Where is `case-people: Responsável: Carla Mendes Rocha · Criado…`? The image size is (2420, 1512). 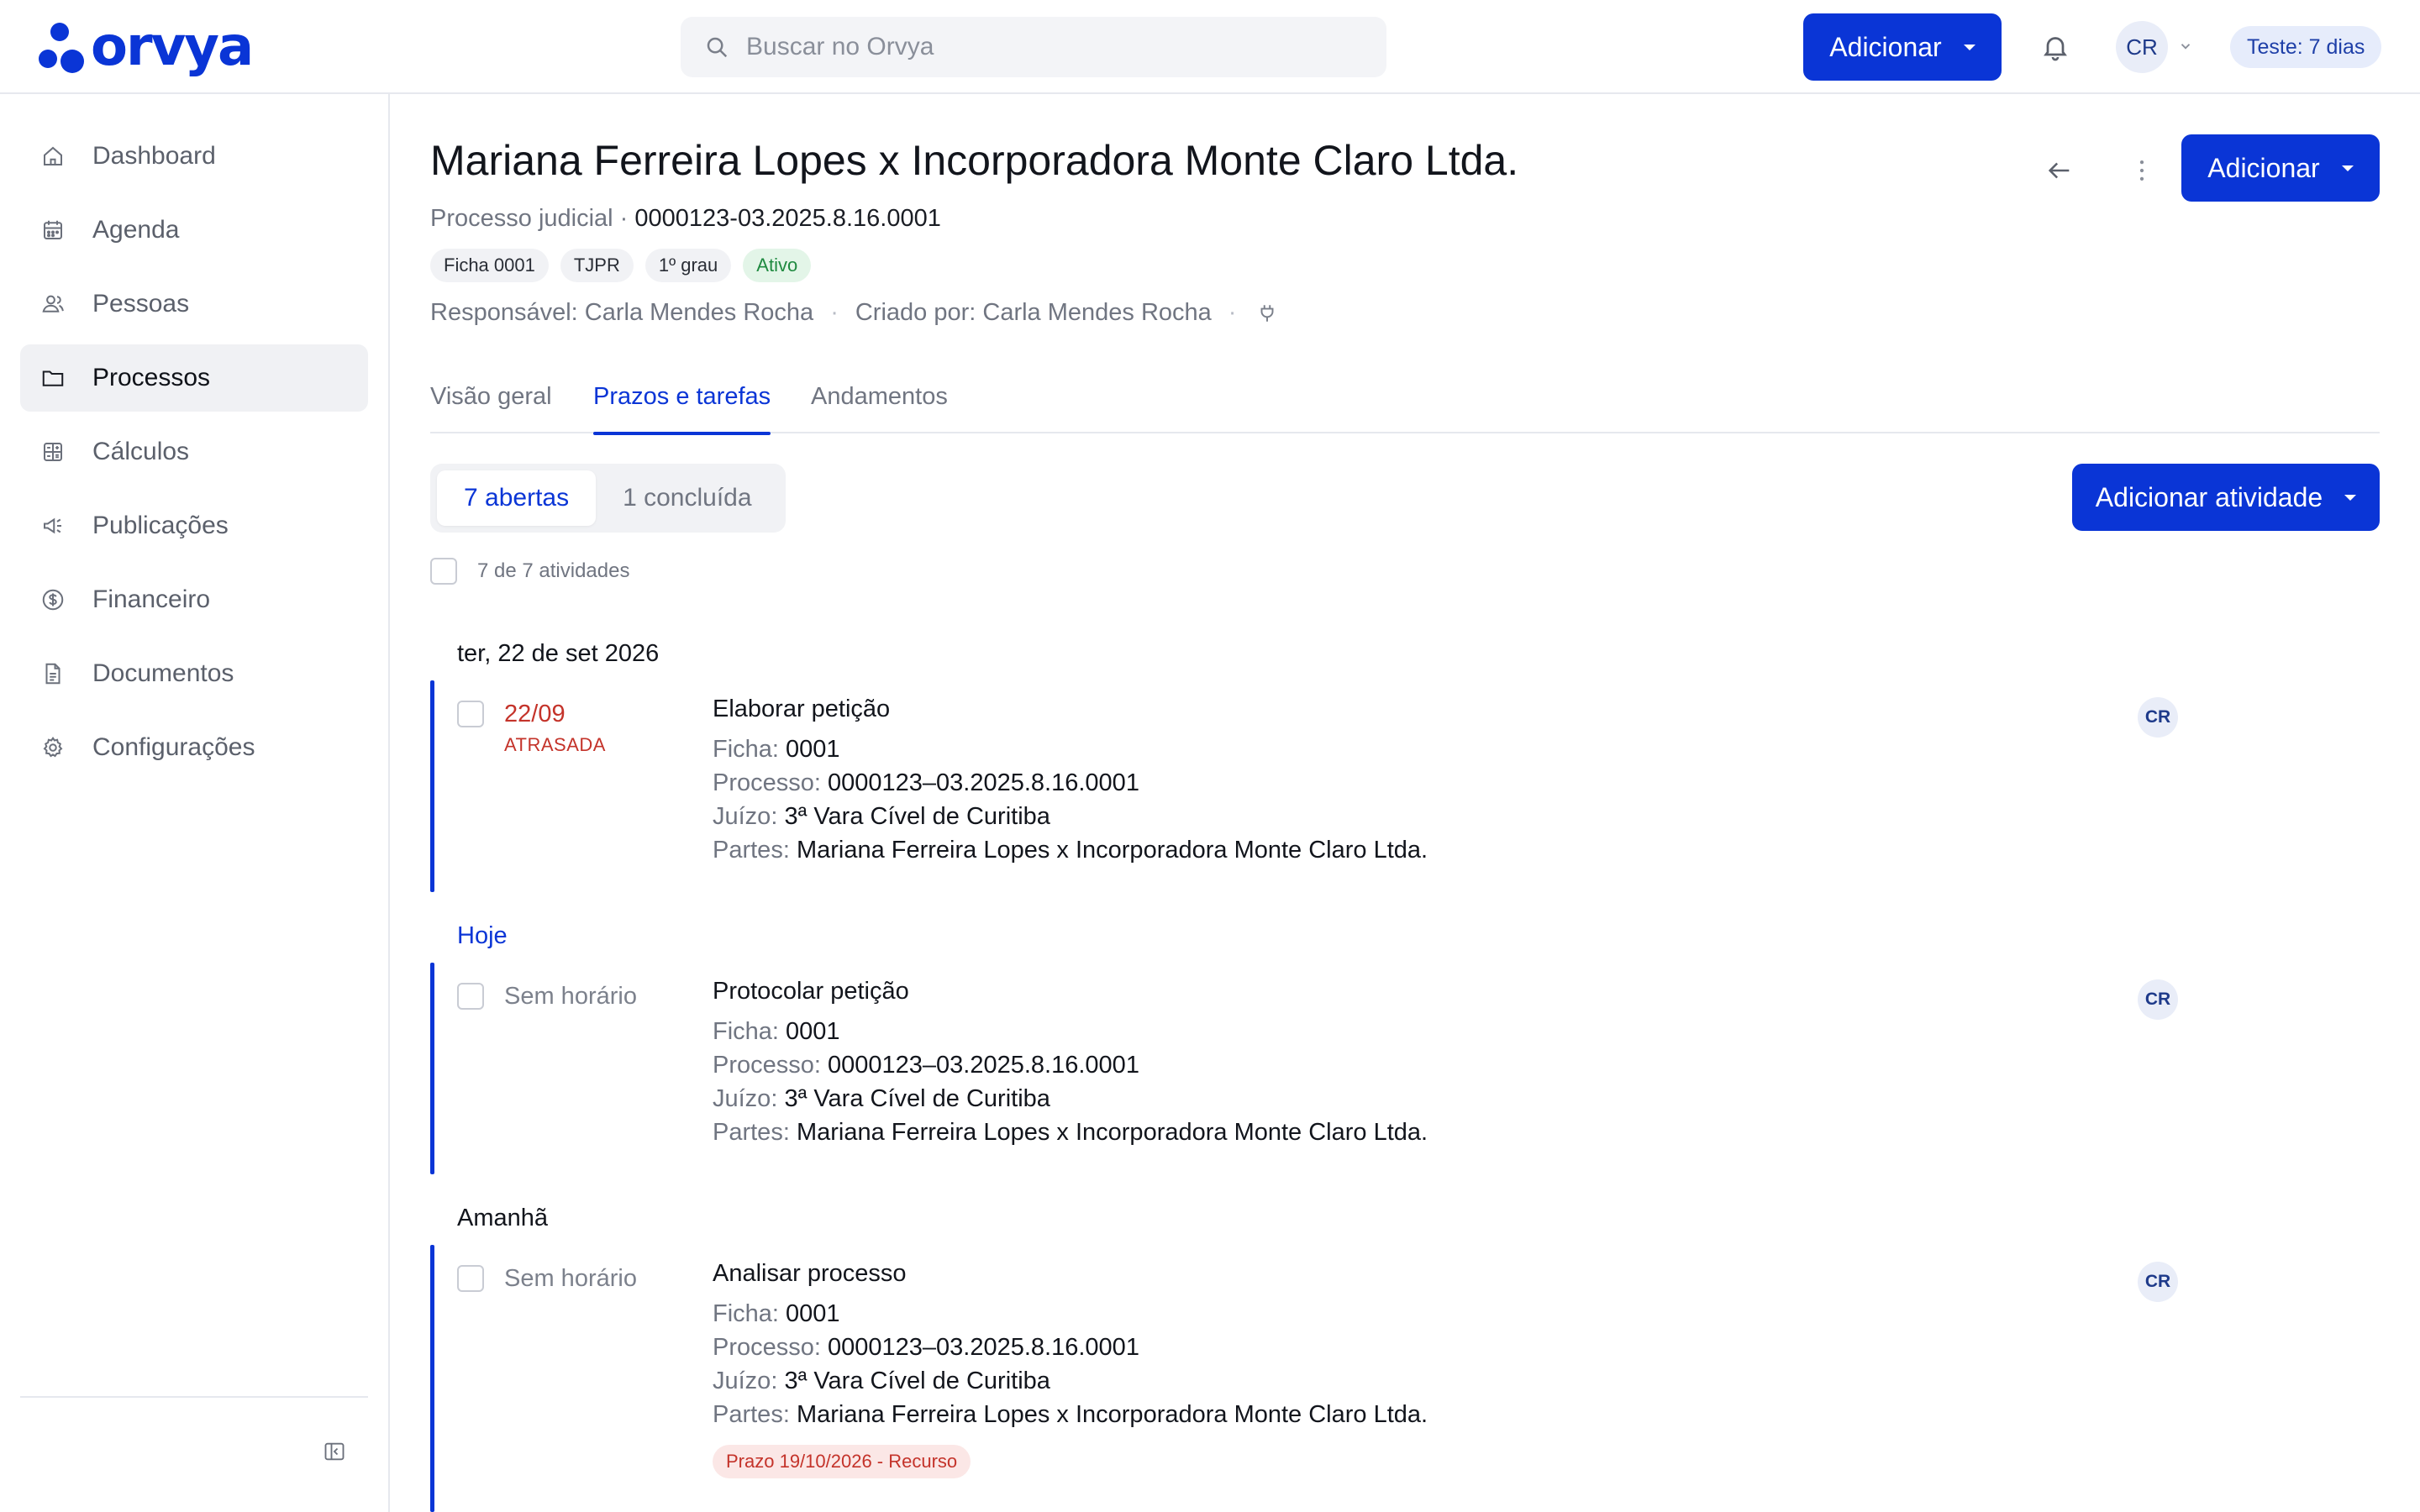
case-people: Responsável: Carla Mendes Rocha · Criado… is located at coordinates (854, 313).